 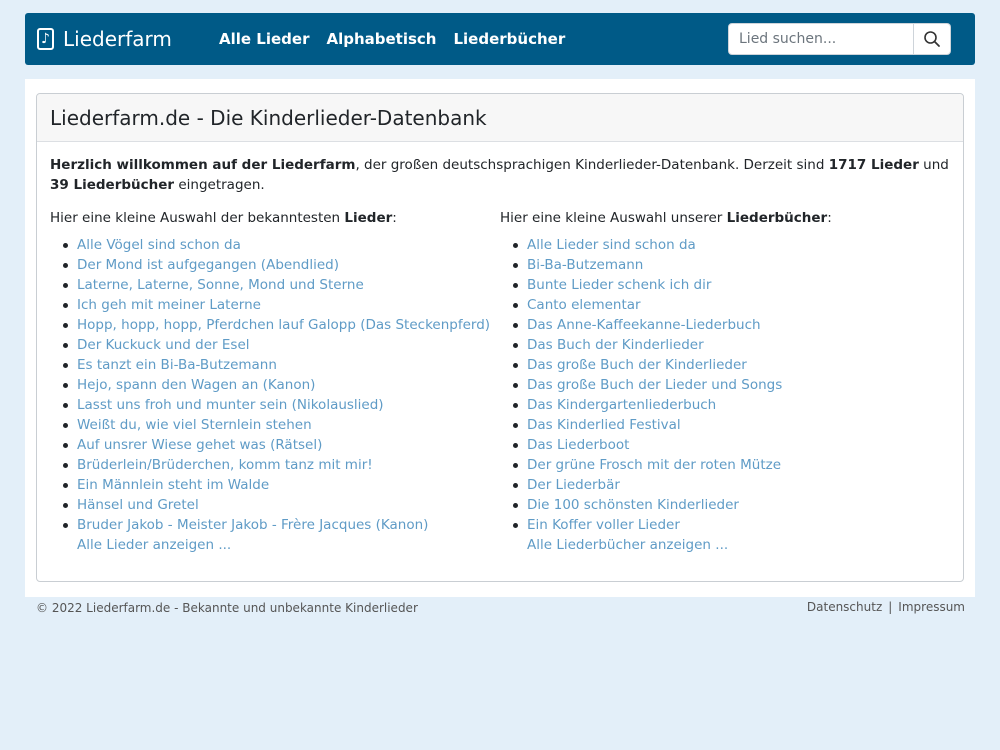 I want to click on books-heading-post: :, so click(x=829, y=218).